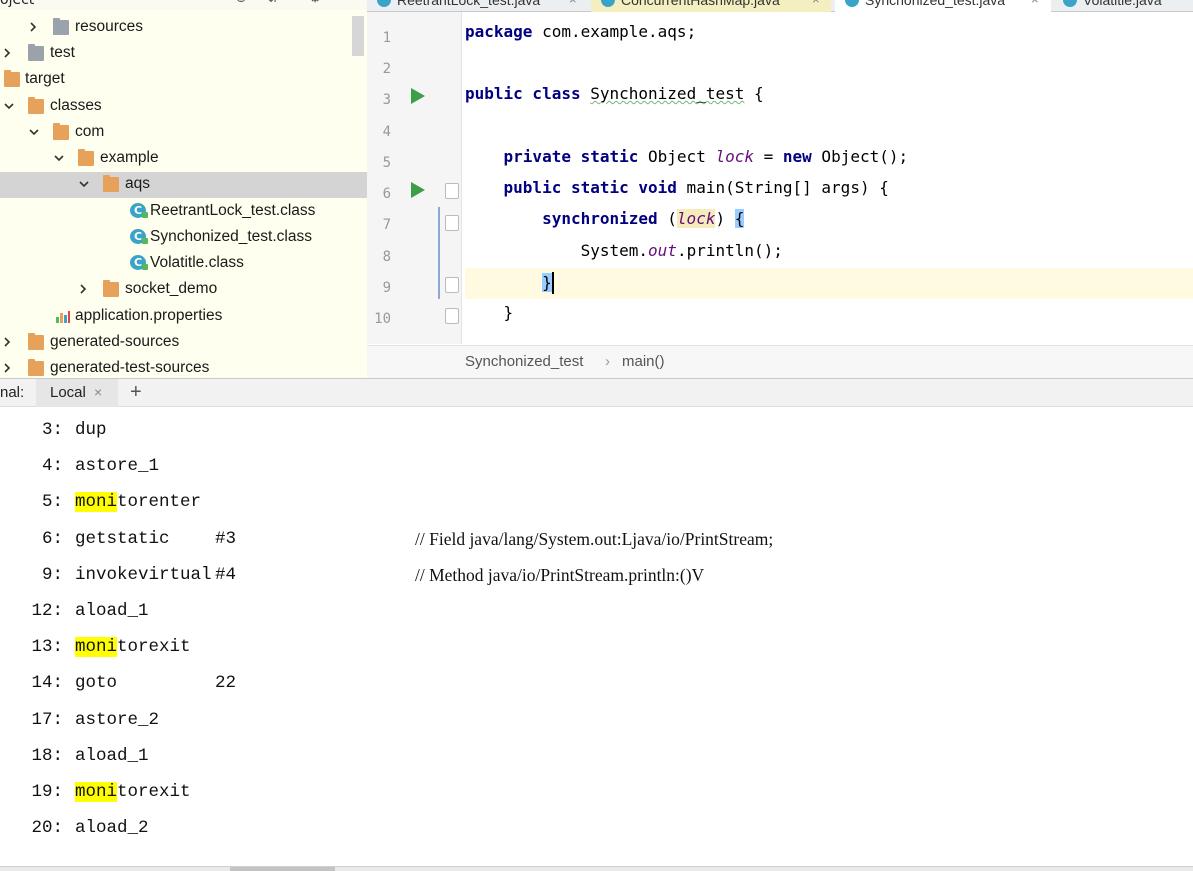 This screenshot has width=1193, height=871. Describe the element at coordinates (241, 4) in the screenshot. I see `globe-icon: ⊕` at that location.